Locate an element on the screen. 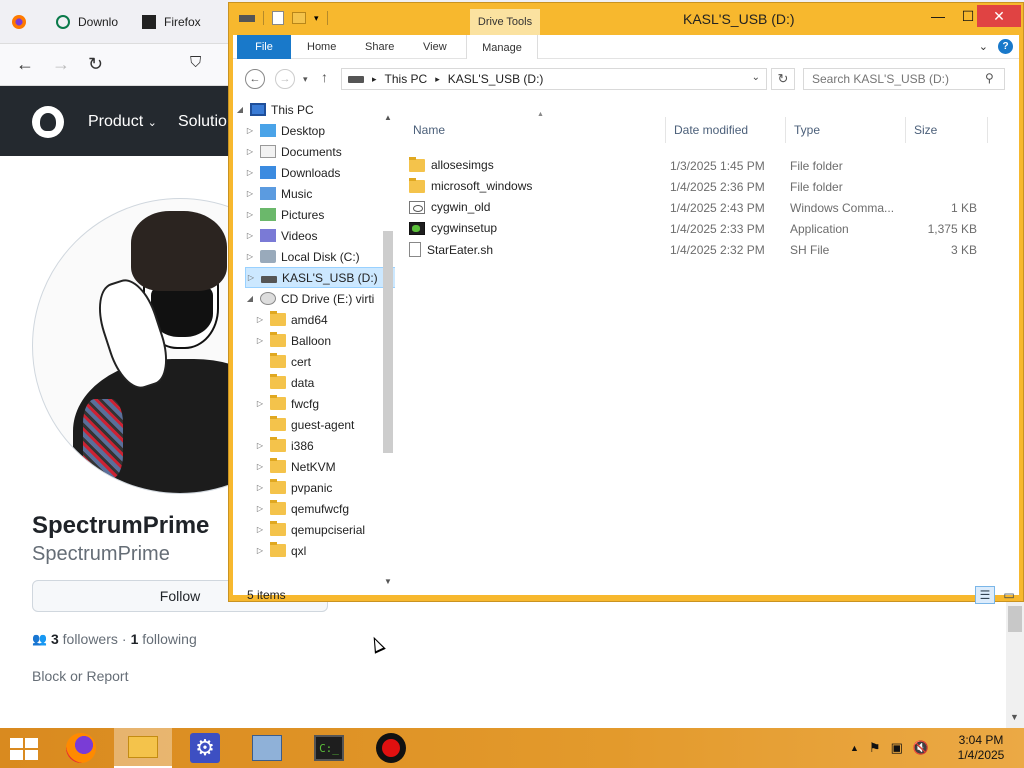  nav-tree-item: ▷ Downloads is located at coordinates (320, 172).